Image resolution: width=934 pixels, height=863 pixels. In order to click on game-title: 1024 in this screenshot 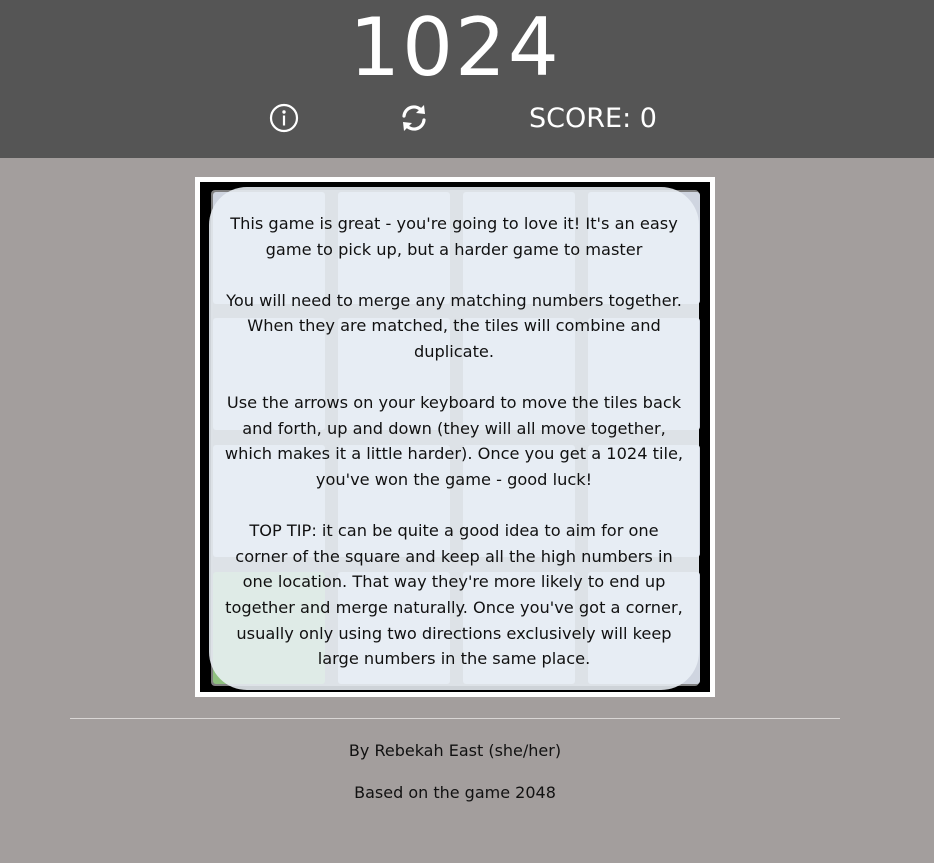, I will do `click(455, 47)`.